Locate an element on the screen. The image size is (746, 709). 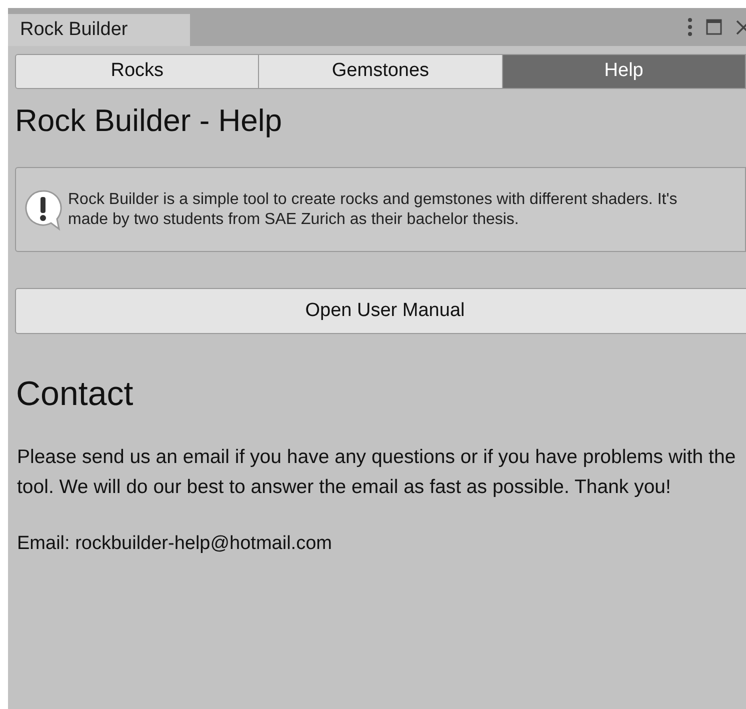
page-heading: Rock Builder - Help is located at coordinates (149, 121).